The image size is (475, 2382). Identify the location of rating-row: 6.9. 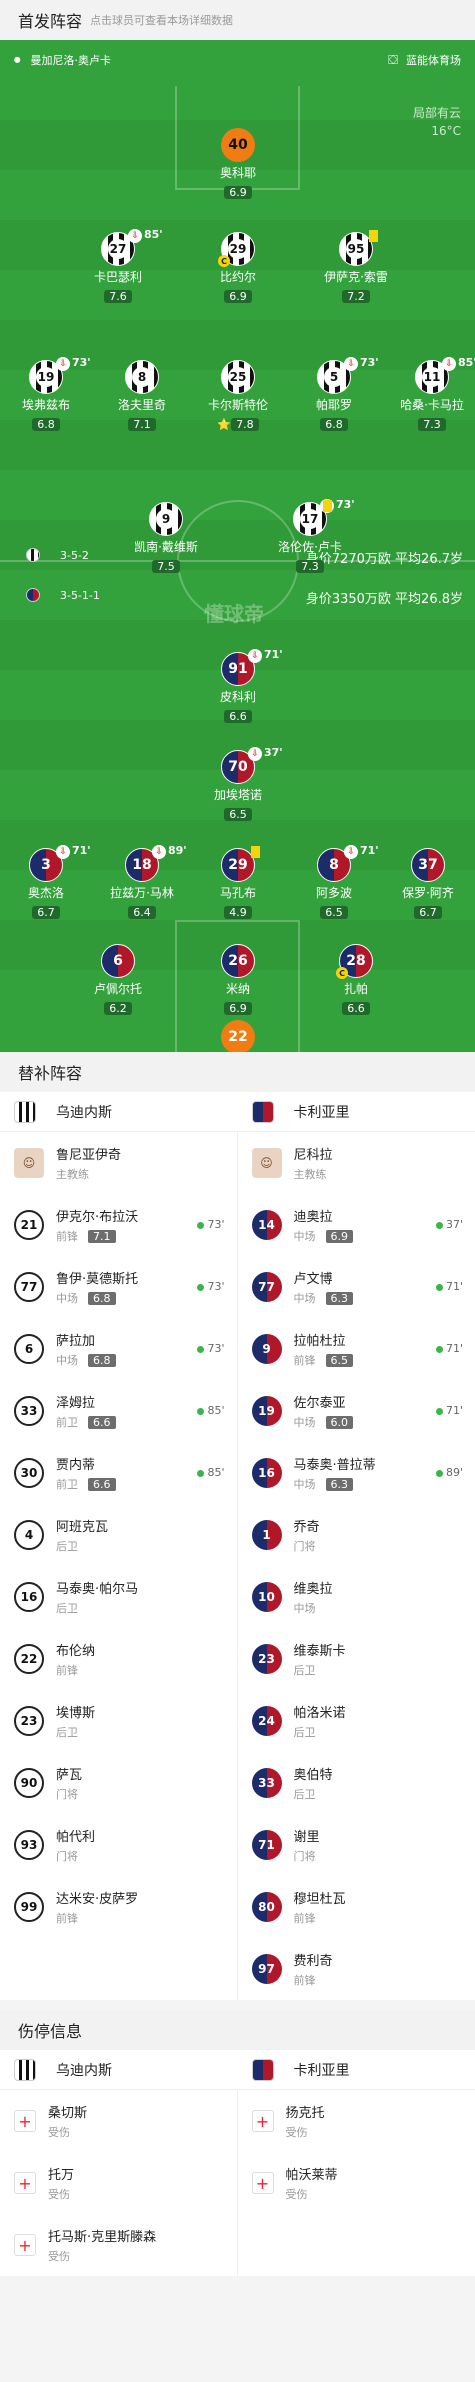
(238, 1006).